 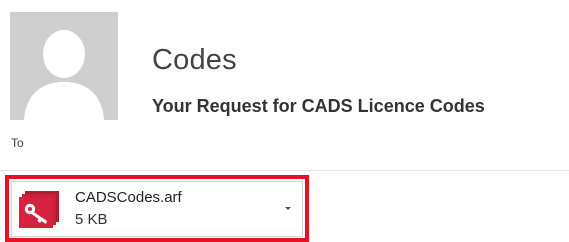 I want to click on to-label: To, so click(x=17, y=143).